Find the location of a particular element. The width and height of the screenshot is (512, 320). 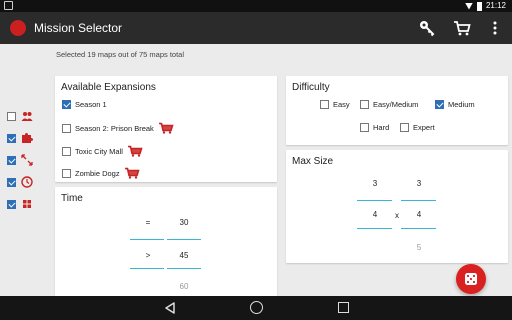

recents-icon is located at coordinates (343, 307).